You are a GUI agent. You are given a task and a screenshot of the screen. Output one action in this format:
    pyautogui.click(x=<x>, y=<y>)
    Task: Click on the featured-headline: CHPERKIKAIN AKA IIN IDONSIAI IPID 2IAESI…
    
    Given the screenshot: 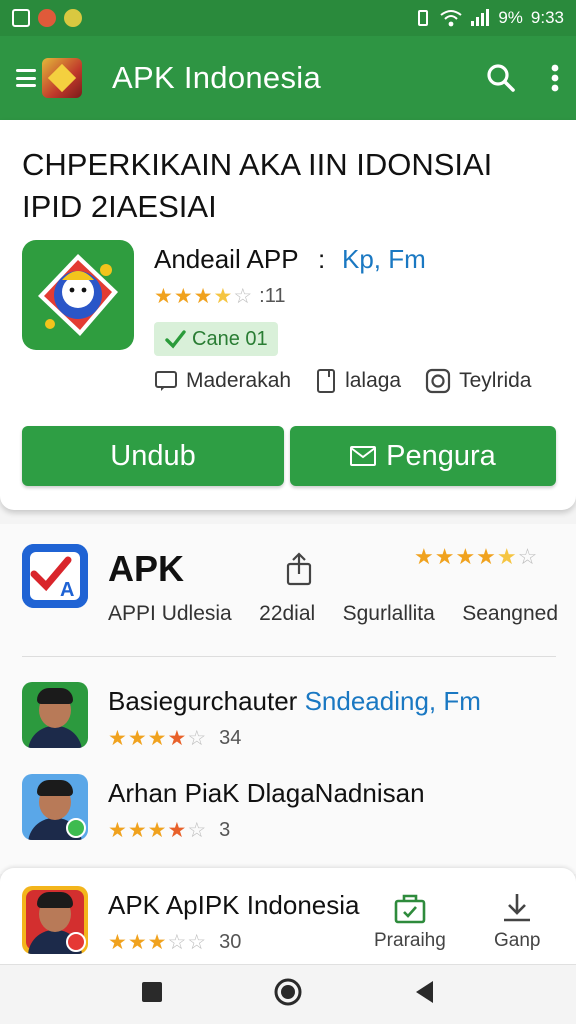 What is the action you would take?
    pyautogui.click(x=287, y=186)
    